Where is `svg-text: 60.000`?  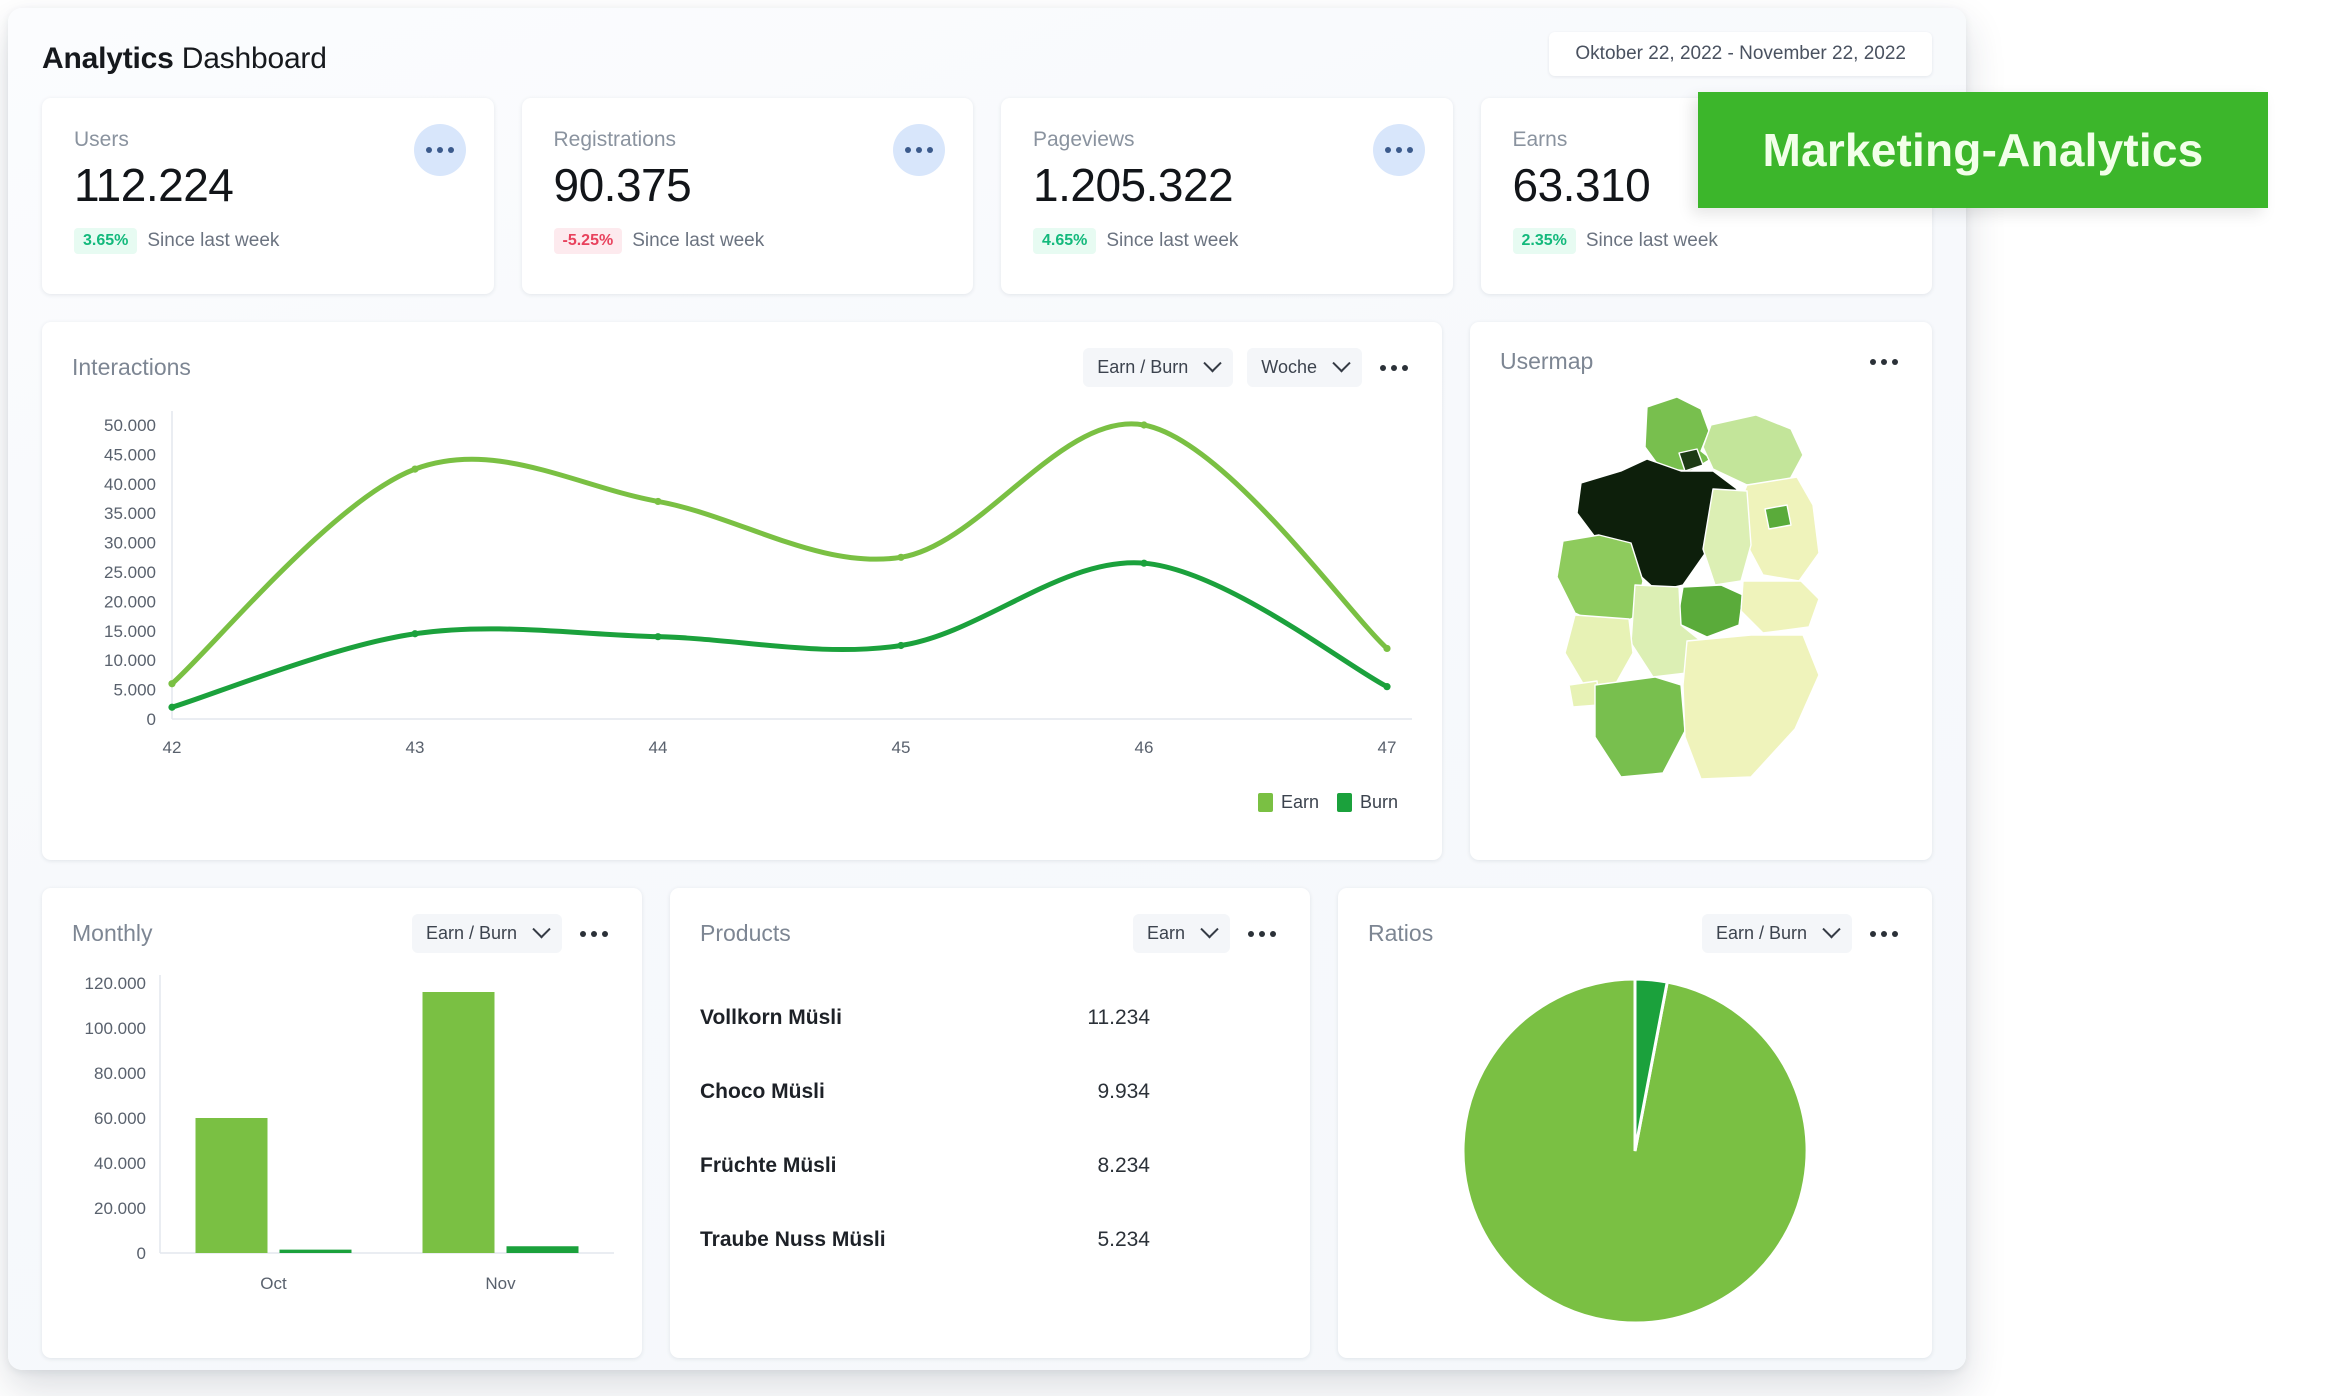 svg-text: 60.000 is located at coordinates (120, 1118).